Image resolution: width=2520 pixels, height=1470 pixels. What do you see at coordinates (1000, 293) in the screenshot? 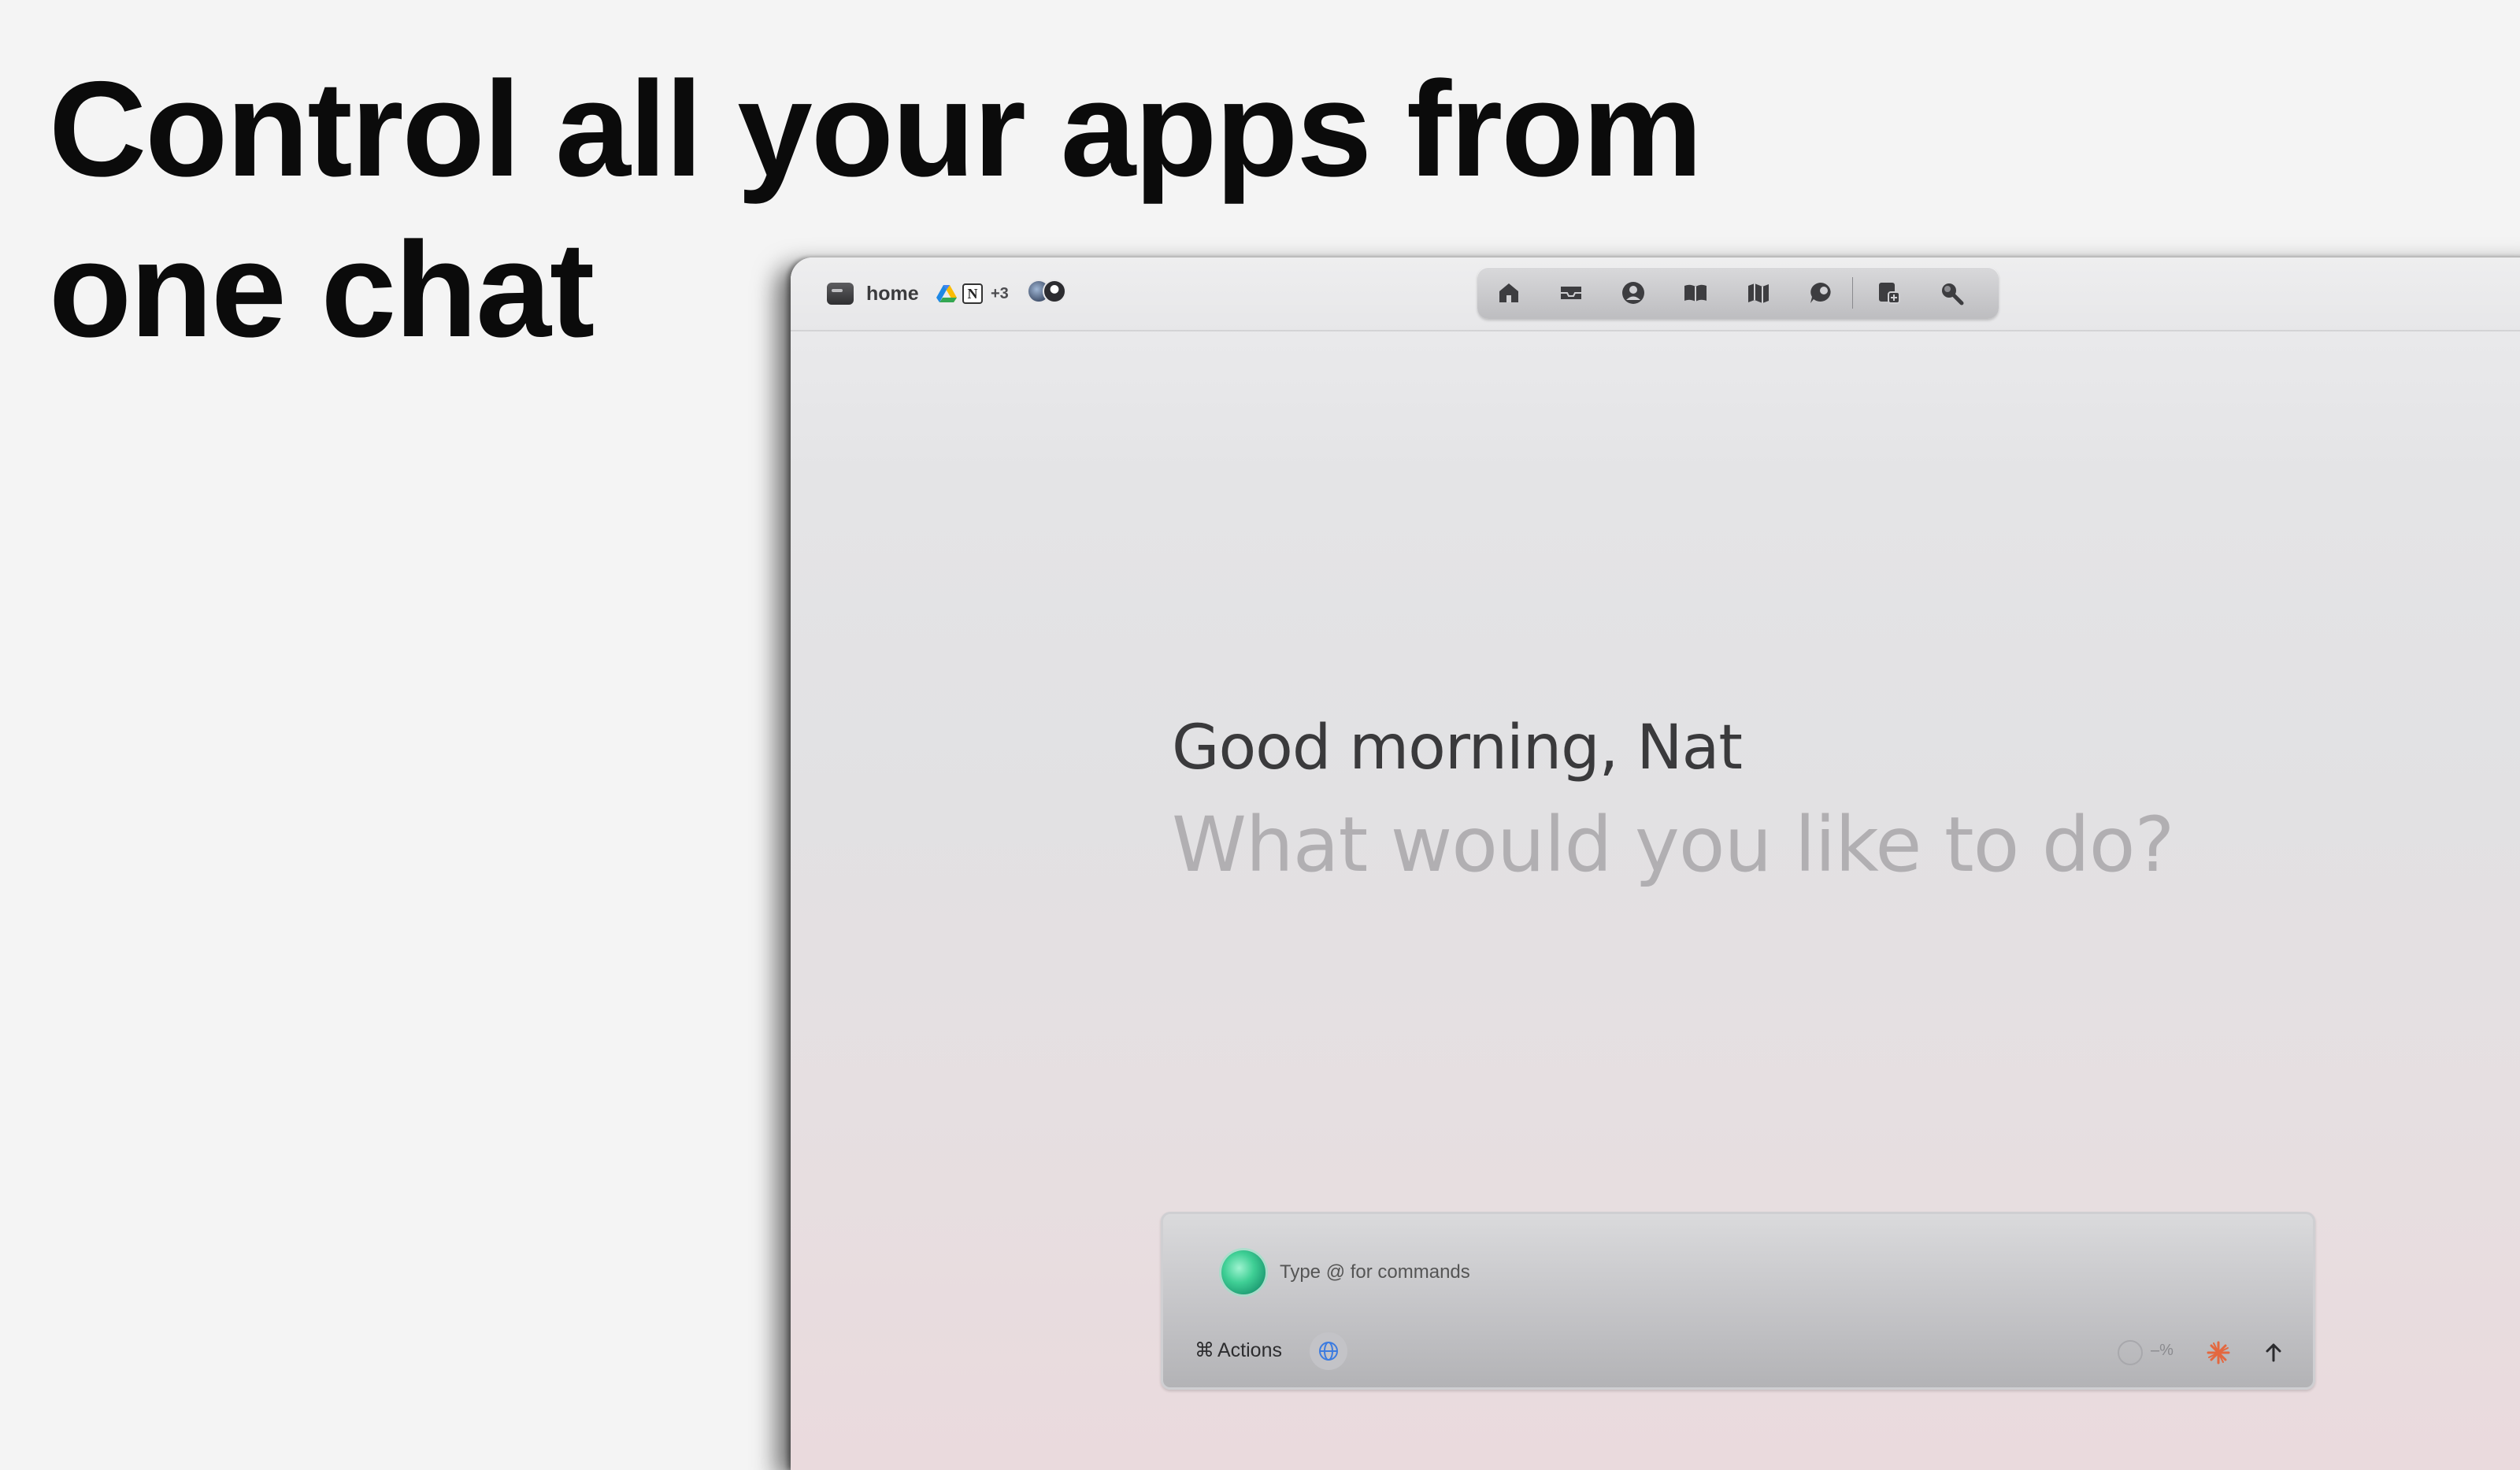
I see `more-apps-count: +3` at bounding box center [1000, 293].